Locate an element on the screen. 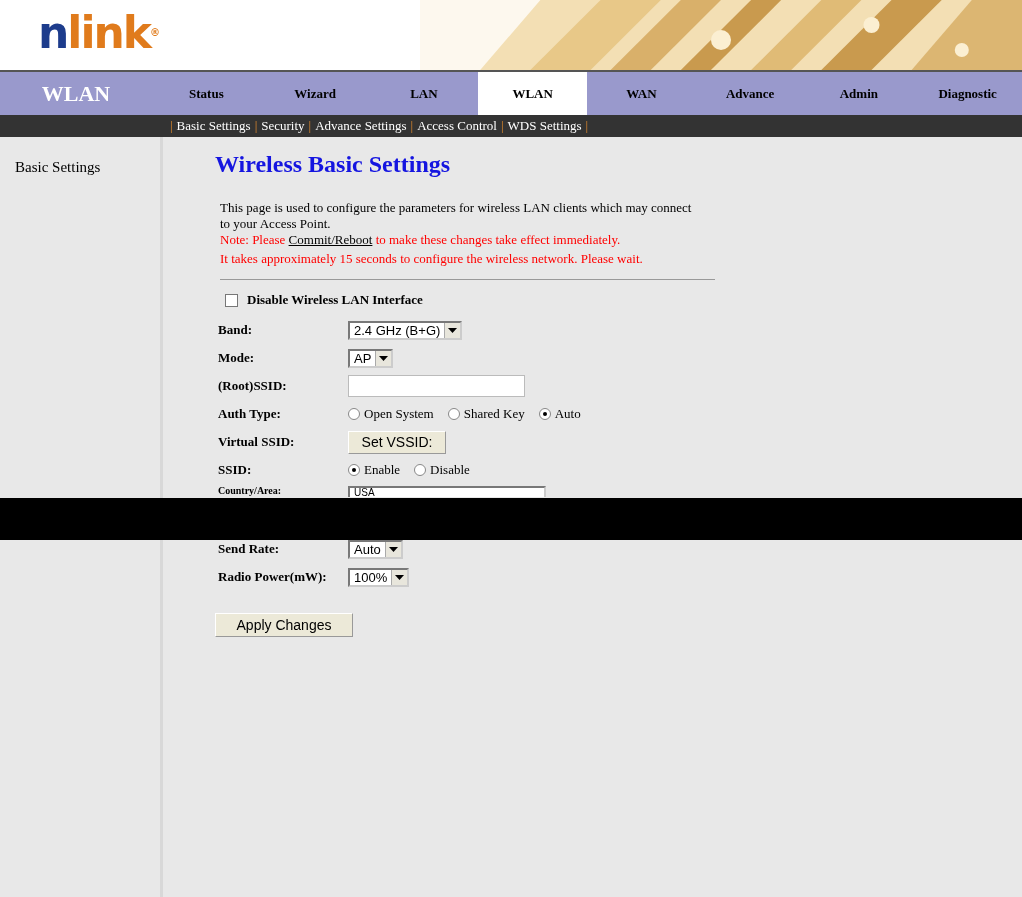  input-field is located at coordinates (436, 386).